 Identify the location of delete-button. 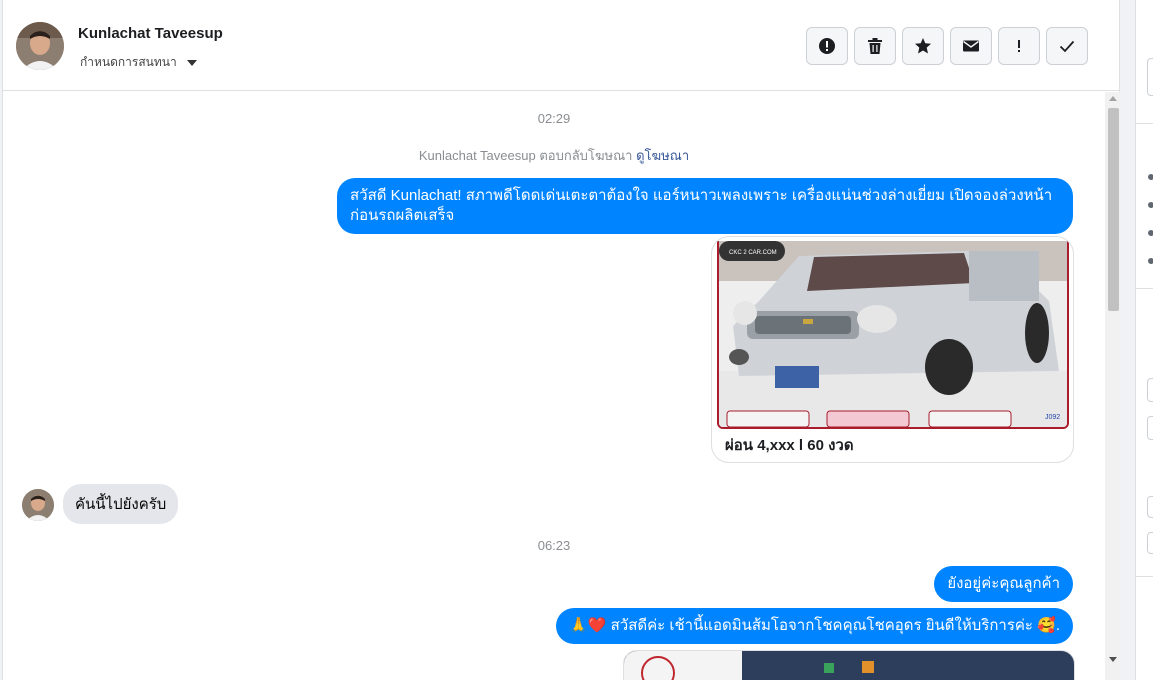
(875, 46).